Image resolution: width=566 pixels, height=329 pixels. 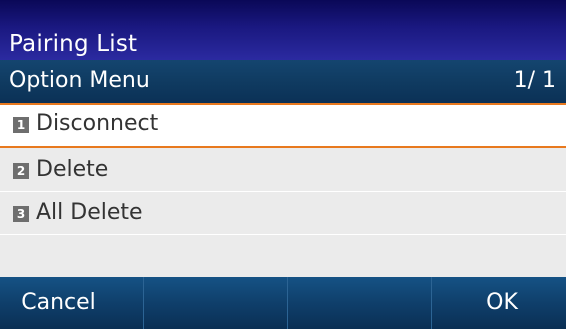 I want to click on option-menu-title: Option Menu, so click(x=79, y=80).